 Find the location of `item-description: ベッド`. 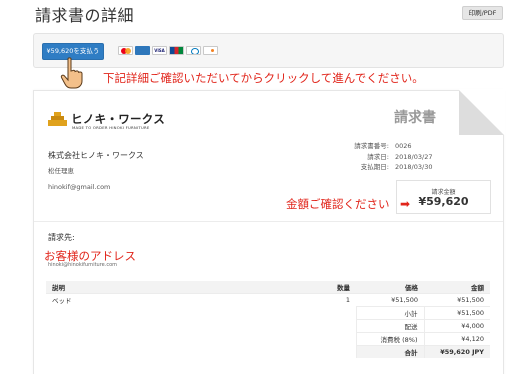

item-description: ベッド is located at coordinates (166, 299).